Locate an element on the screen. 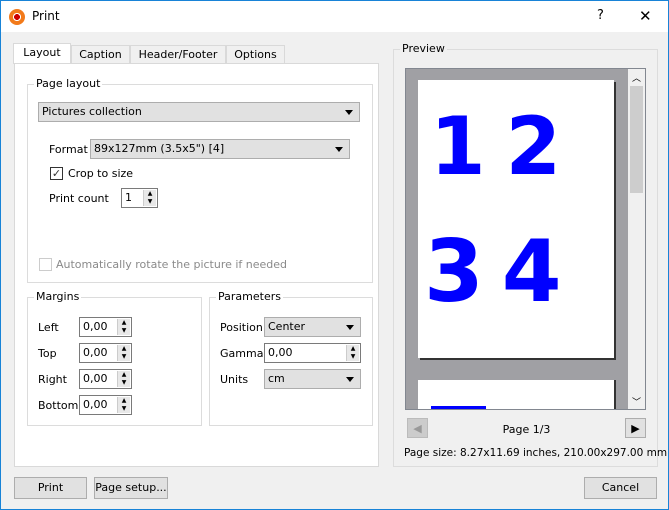 Image resolution: width=669 pixels, height=510 pixels. gamma-value: 0,00 is located at coordinates (280, 352).